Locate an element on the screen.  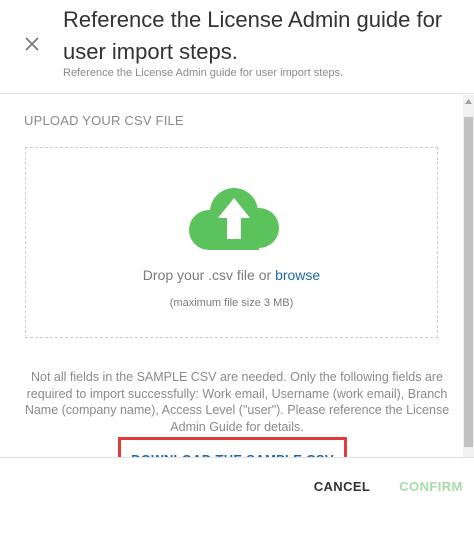
scrollbar-thumb is located at coordinates (468, 282).